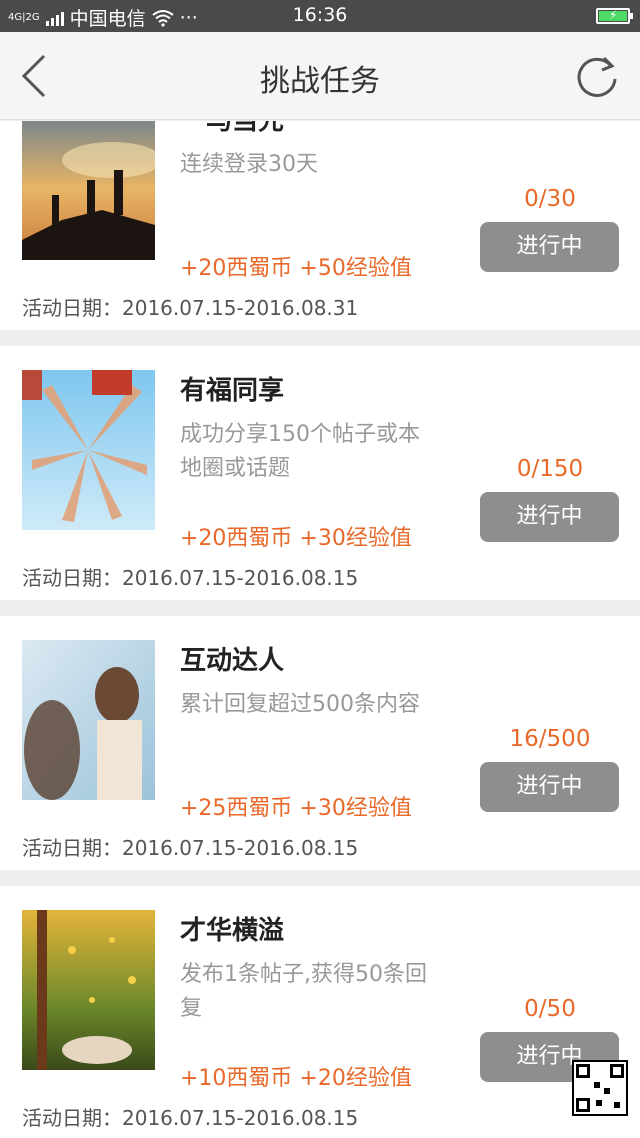 The height and width of the screenshot is (1138, 640). What do you see at coordinates (303, 991) in the screenshot?
I see `task-description: 发布1条帖子,获得50条回复` at bounding box center [303, 991].